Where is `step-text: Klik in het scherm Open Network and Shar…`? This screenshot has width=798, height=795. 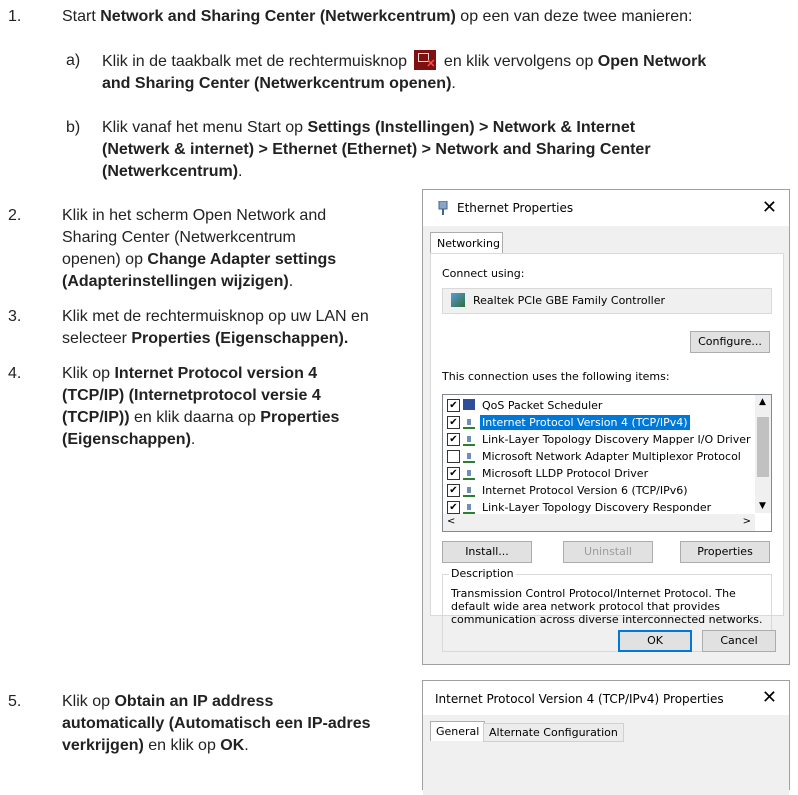 step-text: Klik in het scherm Open Network and Shar… is located at coordinates (199, 248).